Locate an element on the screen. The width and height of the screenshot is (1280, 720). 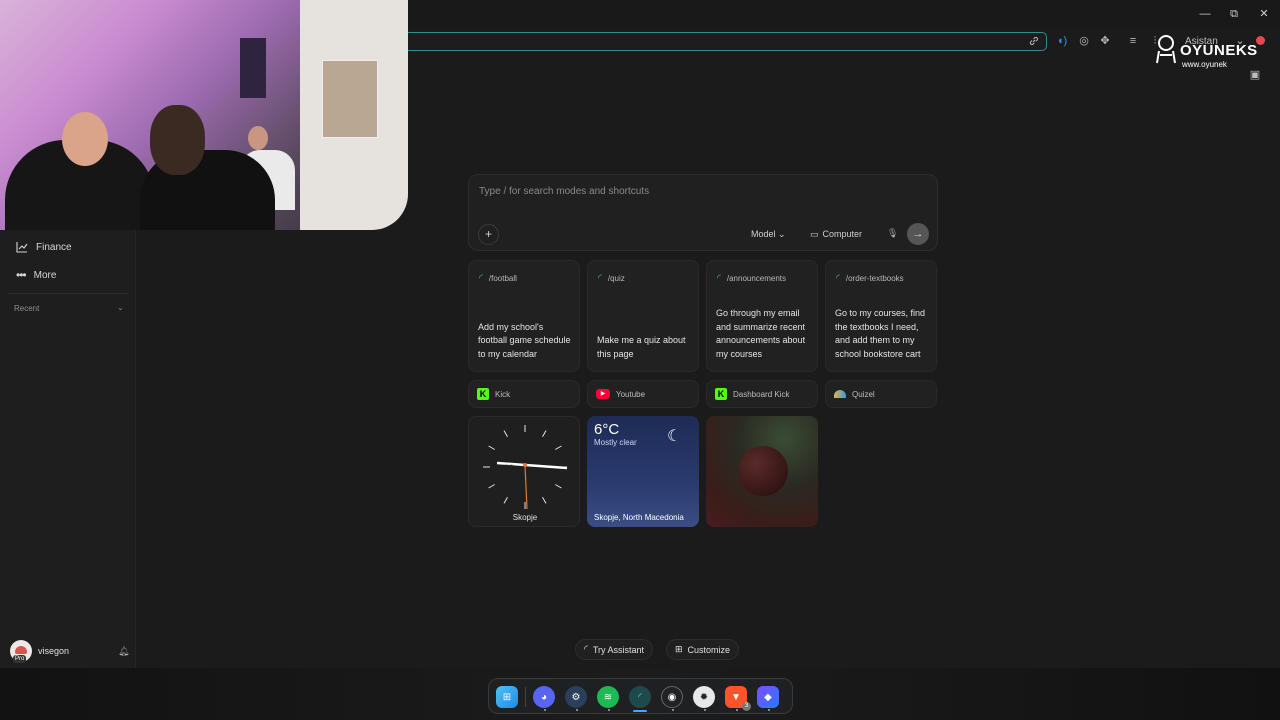
windows-start-icon: ⊞ is located at coordinates (507, 697).